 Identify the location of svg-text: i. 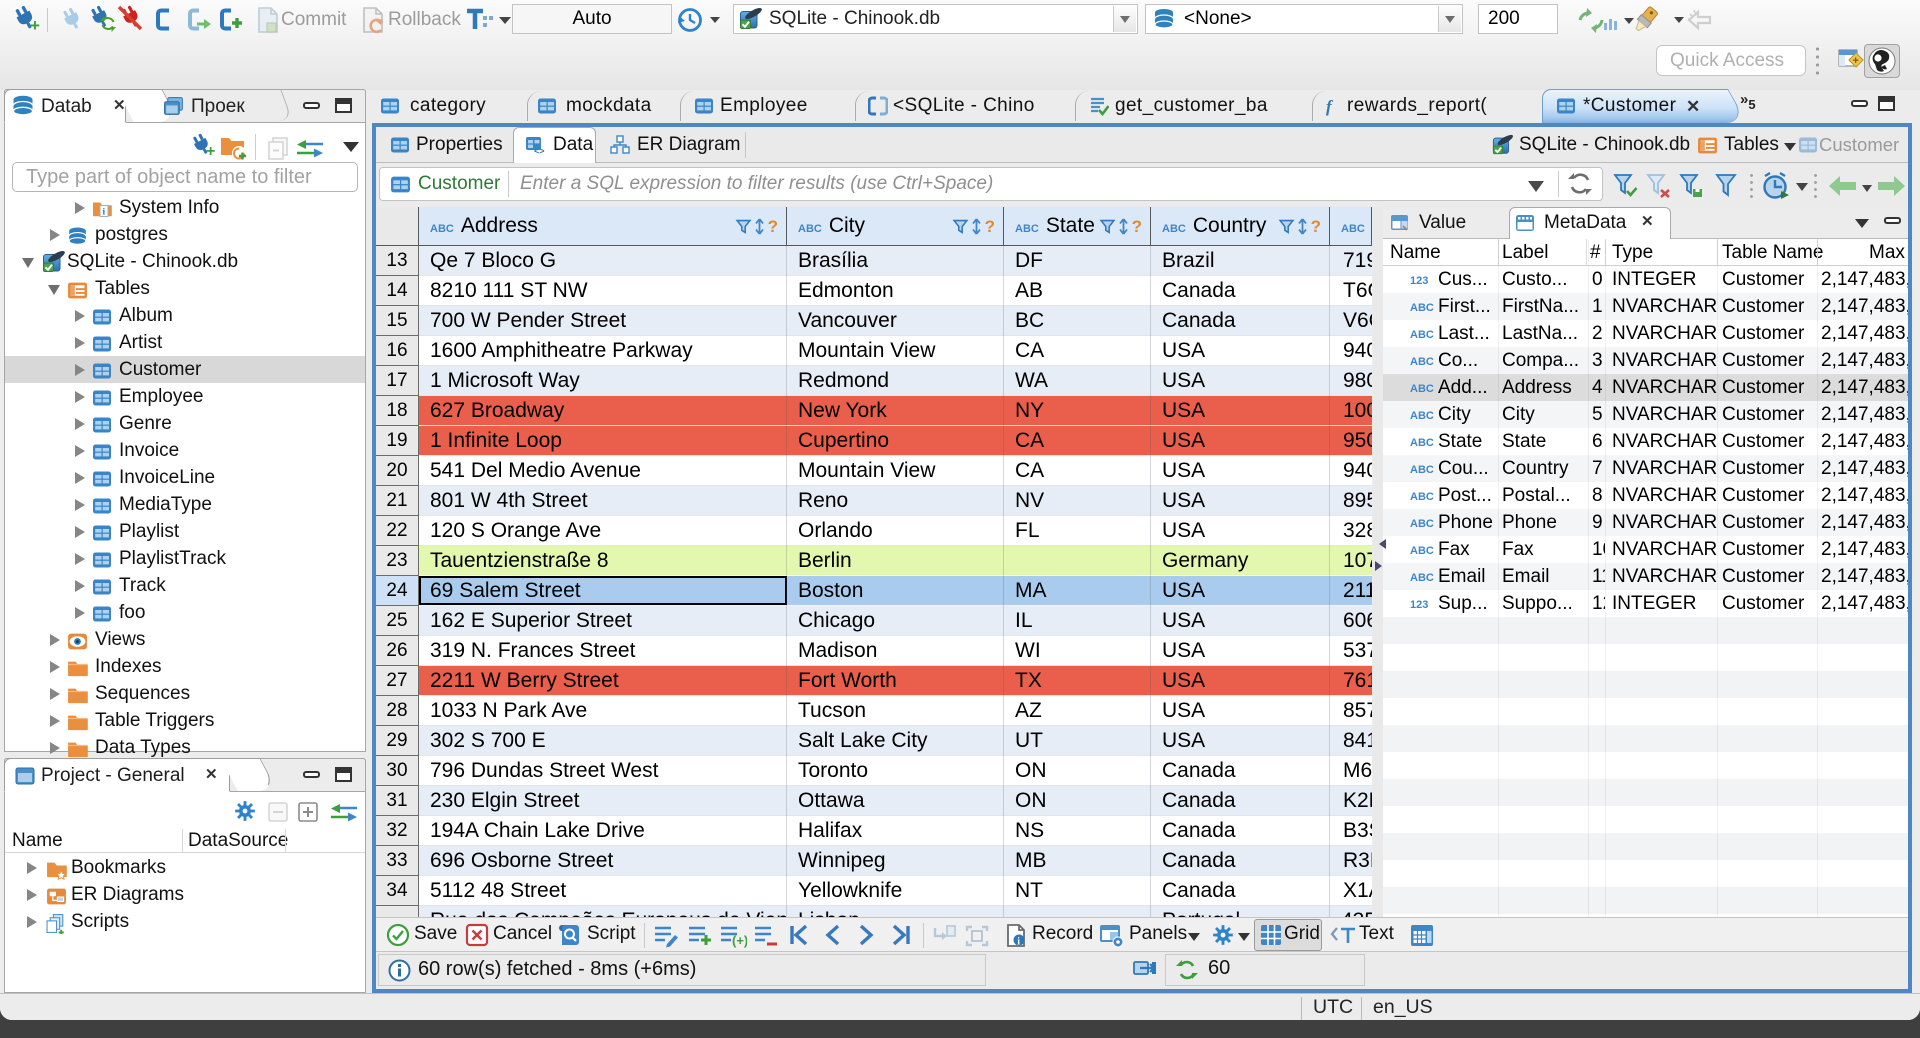
(1018, 942).